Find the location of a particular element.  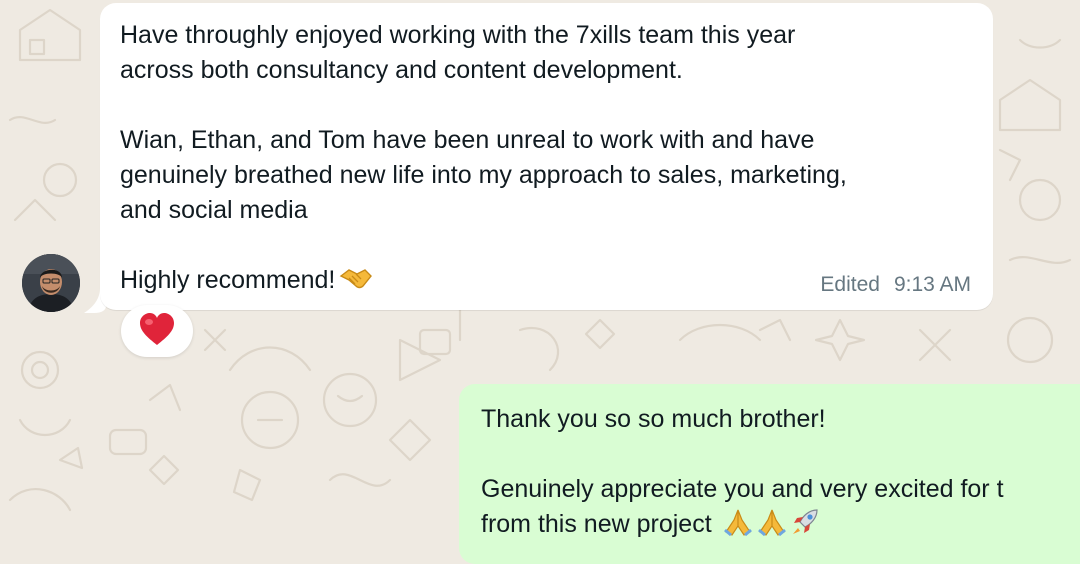

message-meta: Edited 9:13 AM is located at coordinates (895, 285).